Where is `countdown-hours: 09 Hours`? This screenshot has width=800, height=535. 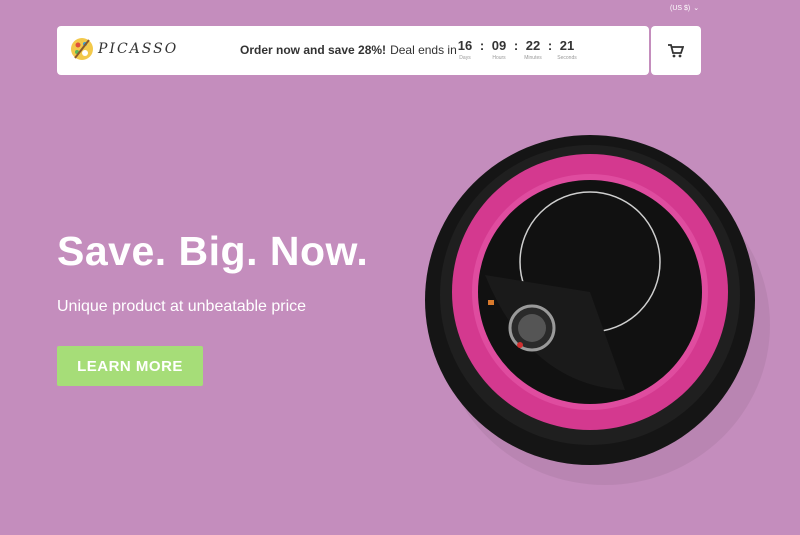
countdown-hours: 09 Hours is located at coordinates (499, 50).